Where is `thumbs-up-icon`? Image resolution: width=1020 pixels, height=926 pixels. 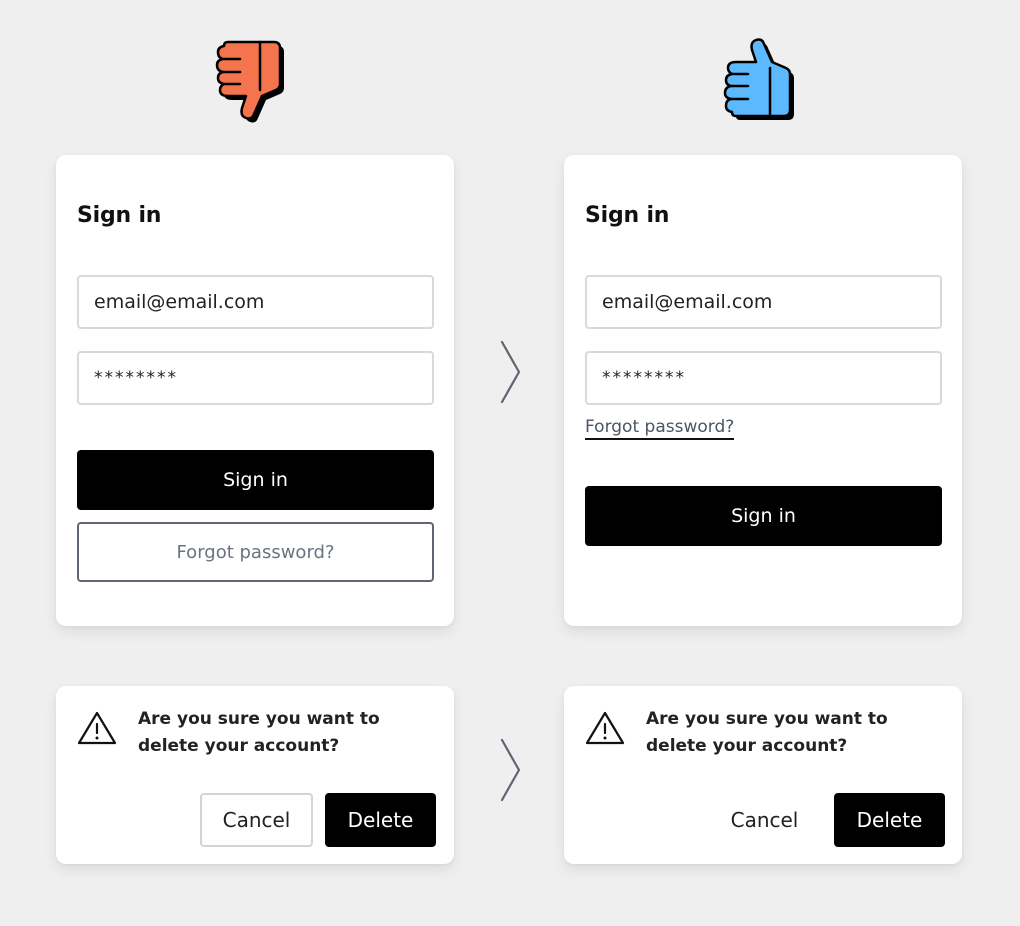 thumbs-up-icon is located at coordinates (764, 80).